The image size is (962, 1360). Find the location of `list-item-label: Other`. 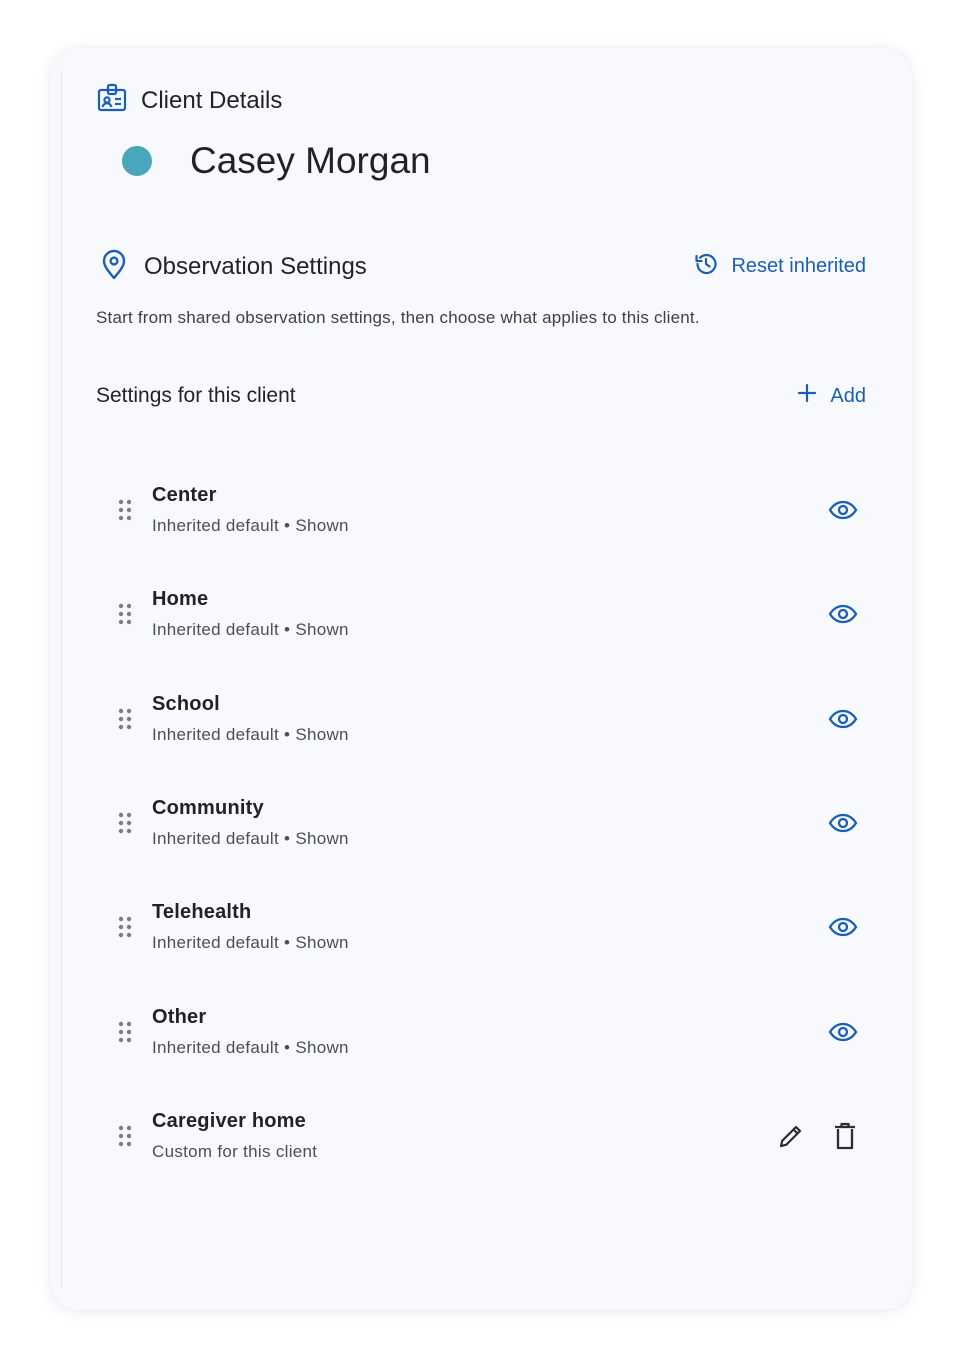

list-item-label: Other is located at coordinates (179, 1016).